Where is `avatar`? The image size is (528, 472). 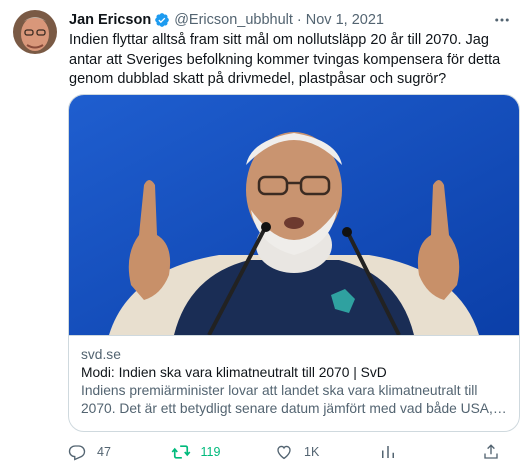 avatar is located at coordinates (35, 32).